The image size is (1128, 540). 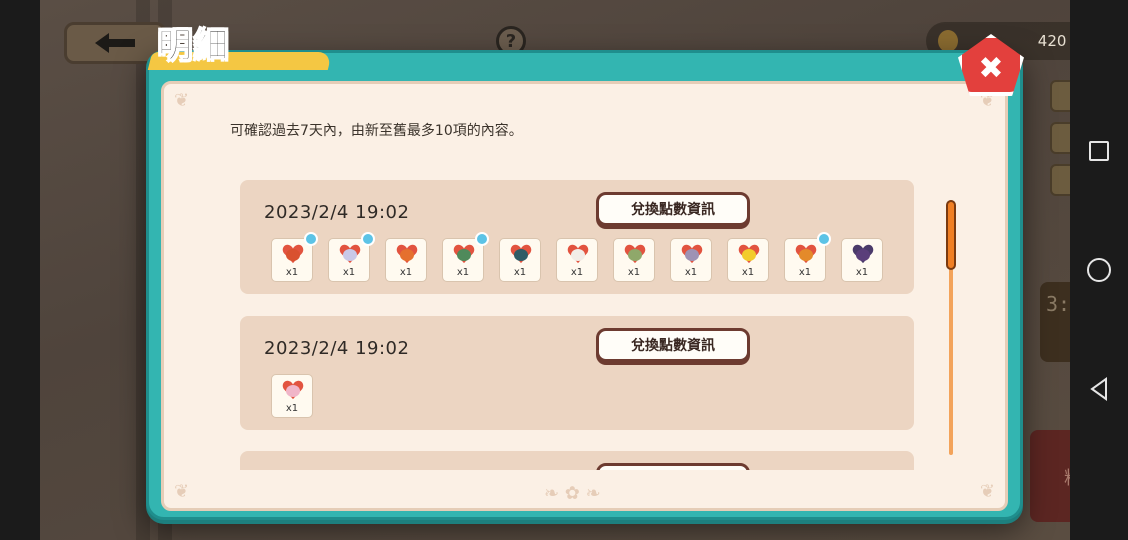 What do you see at coordinates (951, 327) in the screenshot?
I see `scrollbar` at bounding box center [951, 327].